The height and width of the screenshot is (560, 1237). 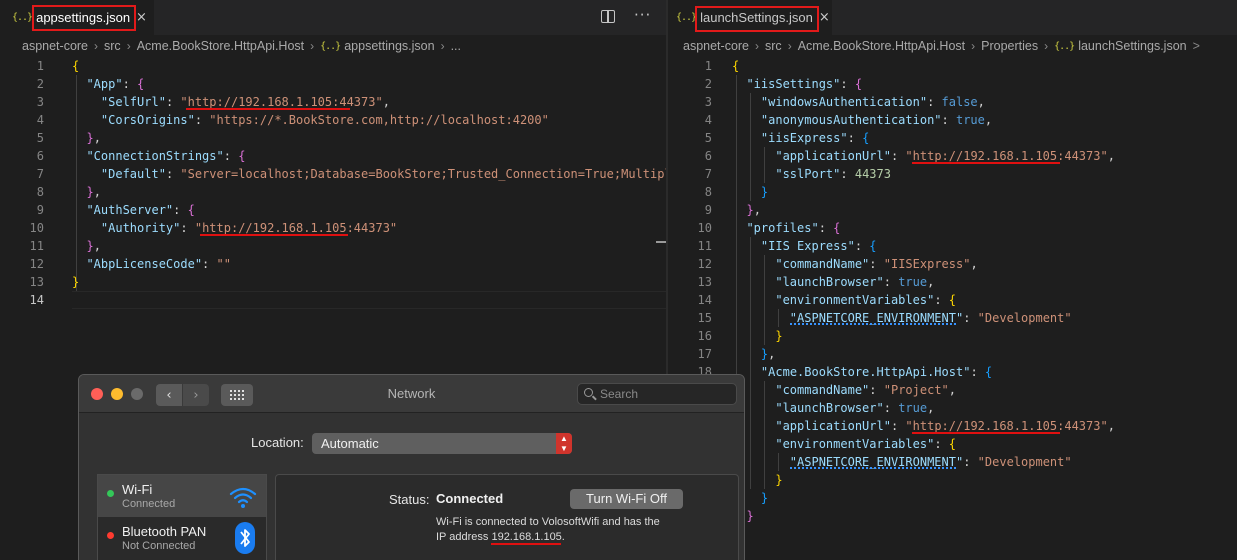 I want to click on breadcrumb-item: Properties, so click(x=1009, y=46).